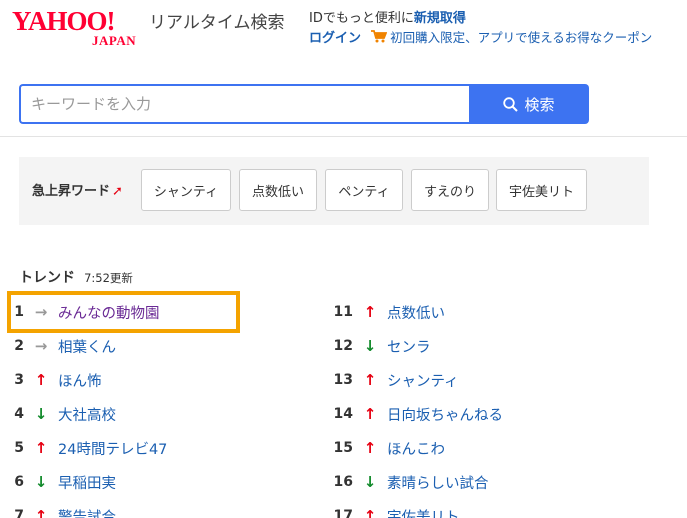  Describe the element at coordinates (343, 346) in the screenshot. I see `trend-rank: 12` at that location.